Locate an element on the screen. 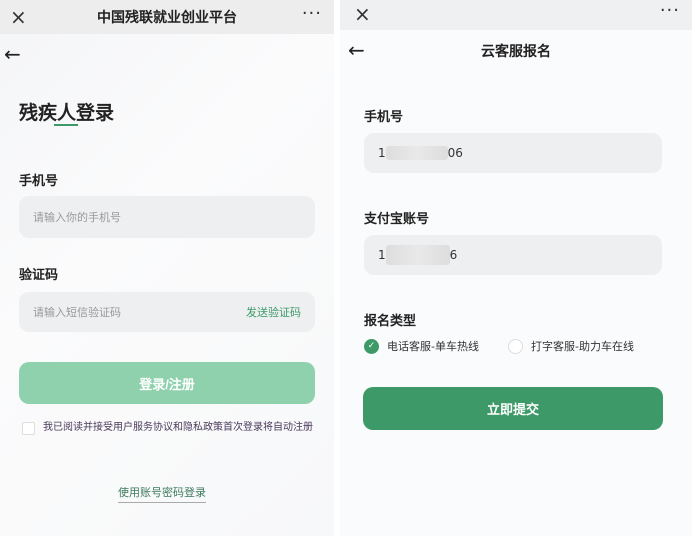 The width and height of the screenshot is (692, 536). login-button: 登录/注册 is located at coordinates (167, 383).